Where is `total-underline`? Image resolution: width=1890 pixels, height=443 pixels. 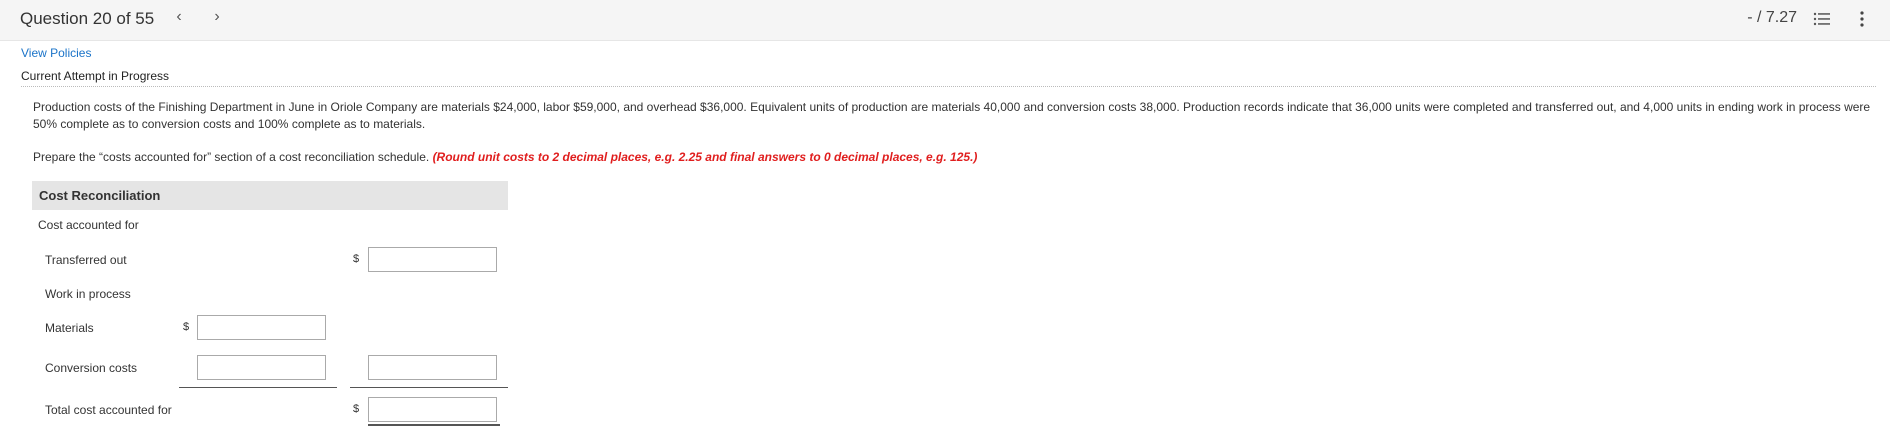 total-underline is located at coordinates (434, 425).